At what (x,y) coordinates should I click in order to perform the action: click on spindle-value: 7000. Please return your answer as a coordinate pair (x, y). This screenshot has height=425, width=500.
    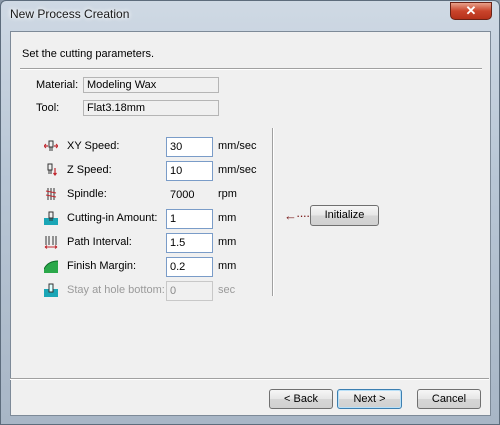
    Looking at the image, I should click on (189, 195).